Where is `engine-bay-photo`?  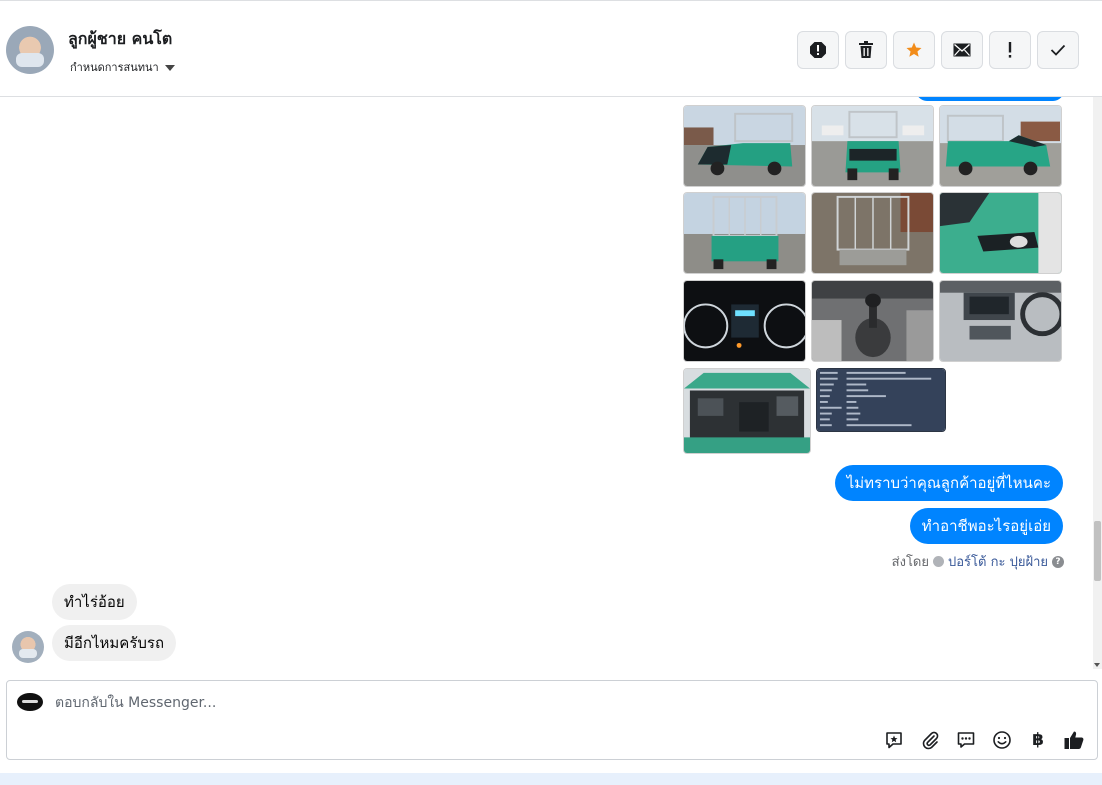 engine-bay-photo is located at coordinates (747, 411).